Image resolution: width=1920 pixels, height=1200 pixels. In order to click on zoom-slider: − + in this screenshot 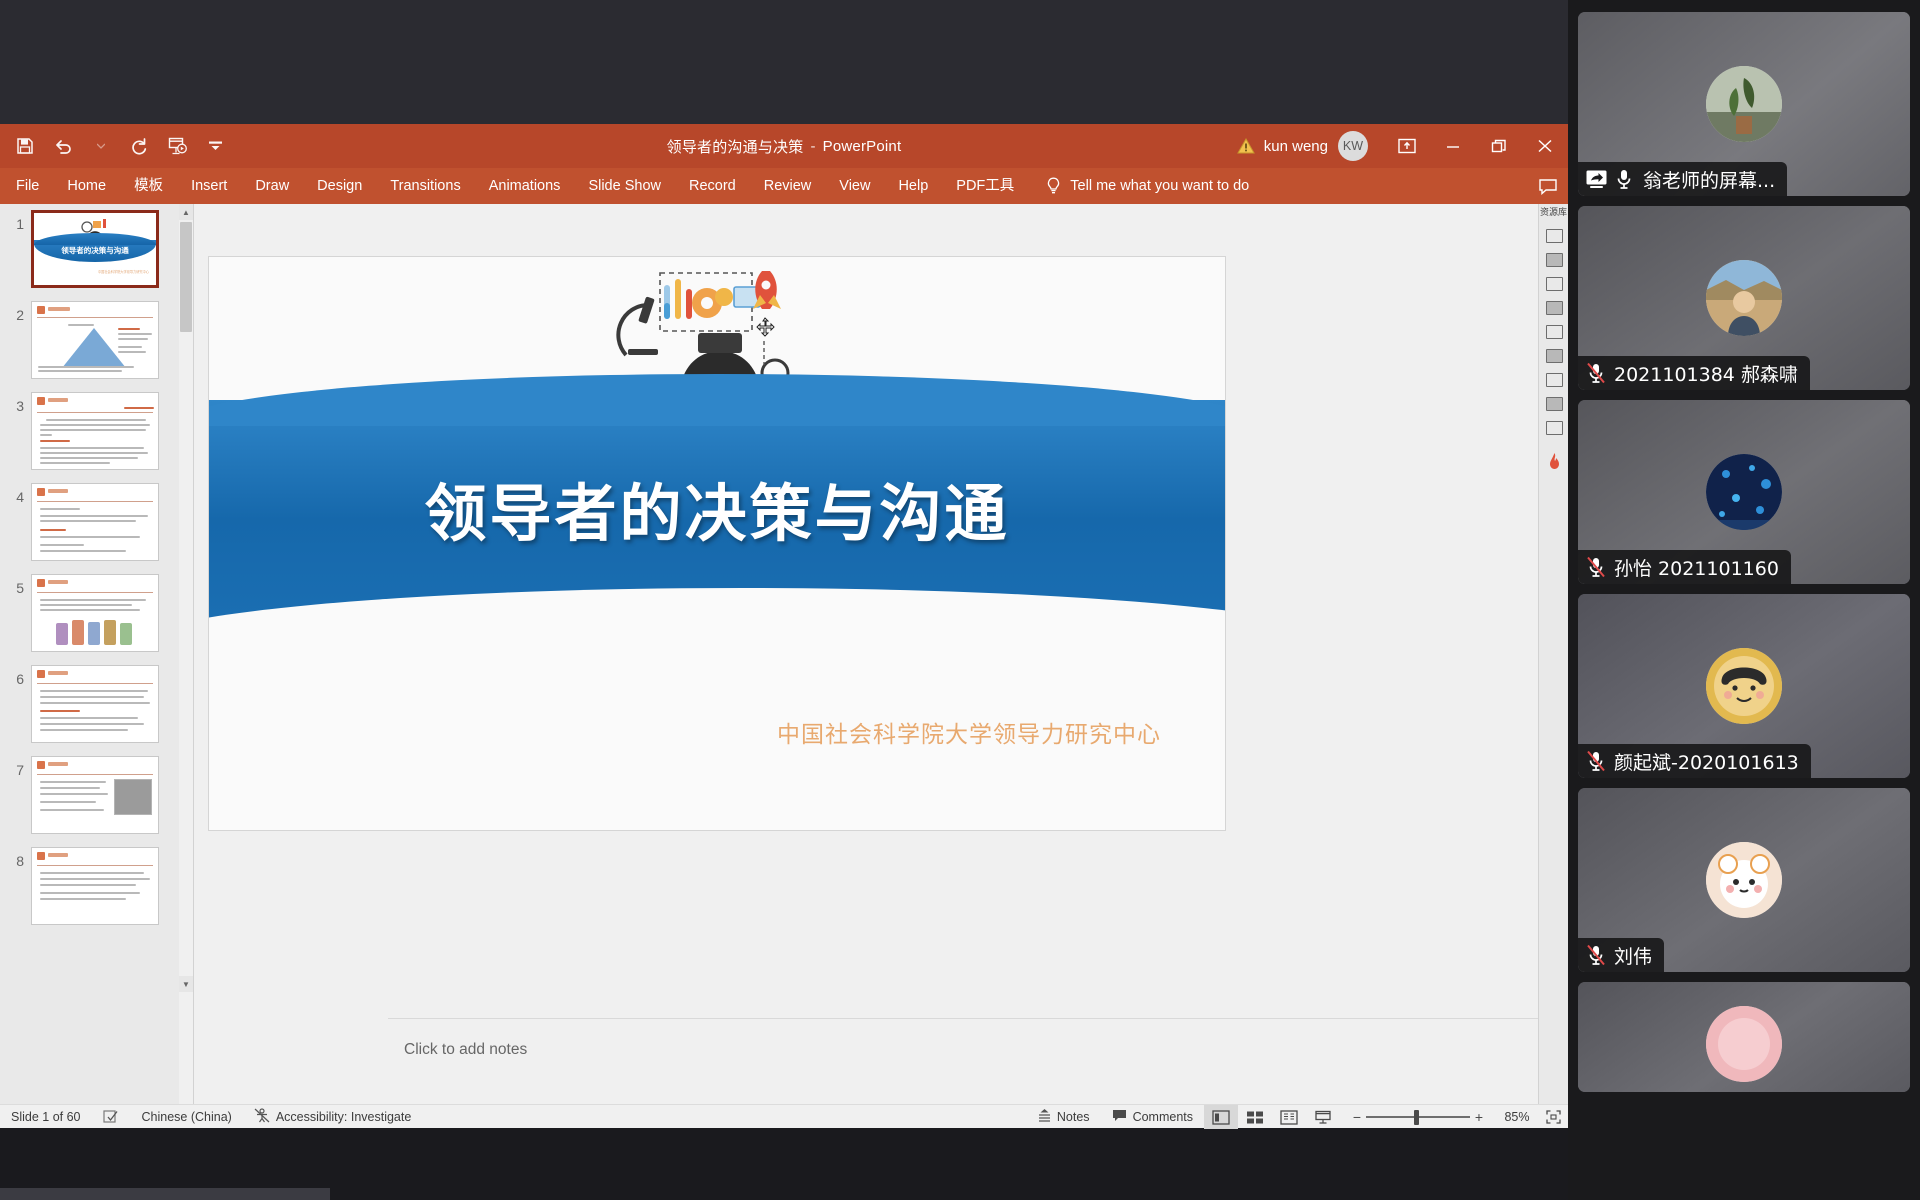, I will do `click(1418, 1117)`.